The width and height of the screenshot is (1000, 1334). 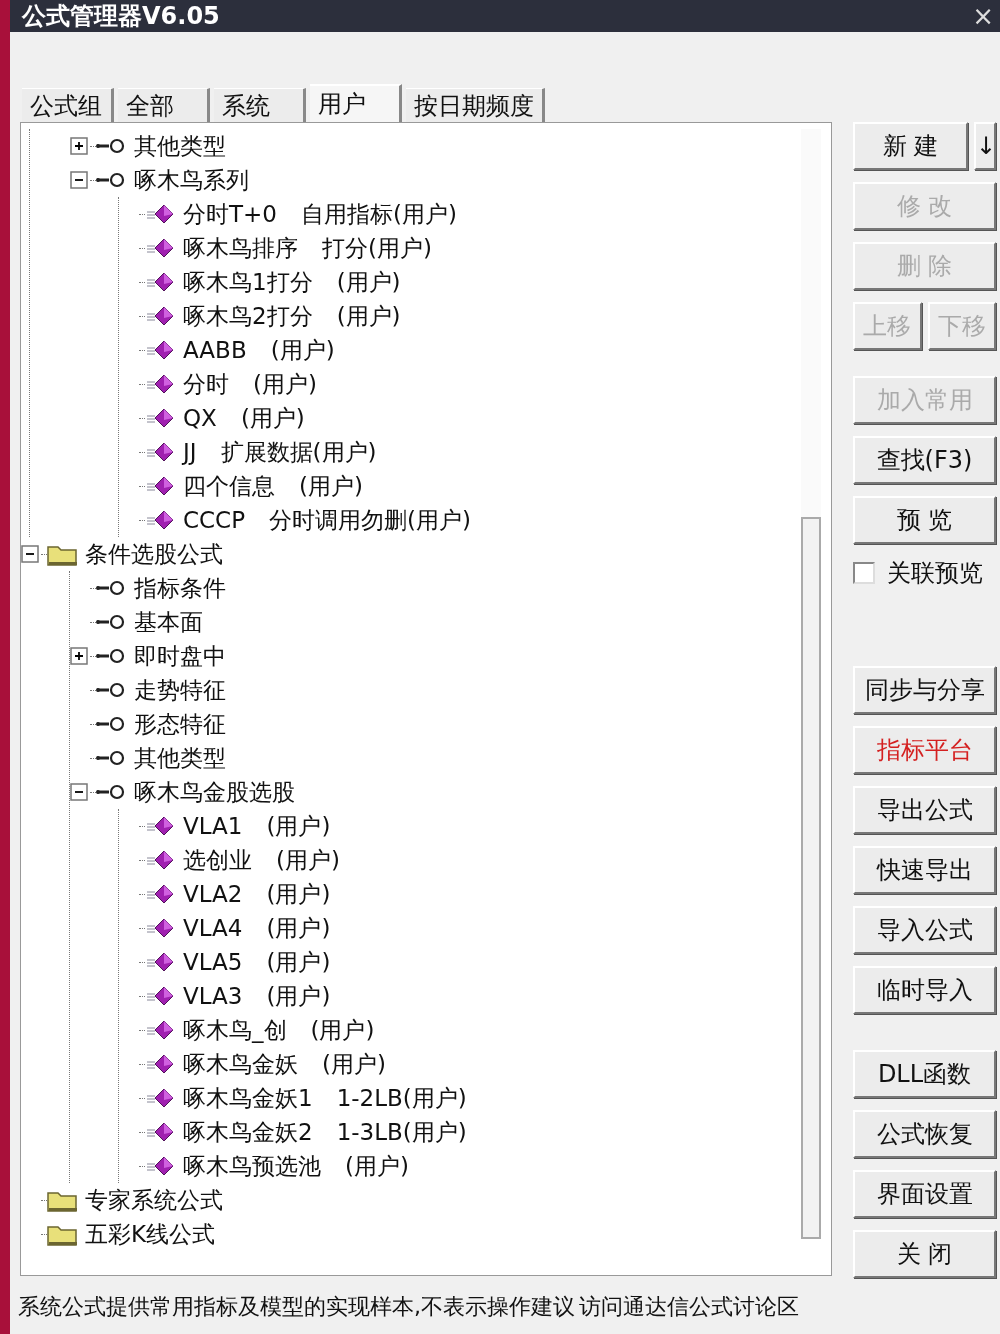 What do you see at coordinates (240, 248) in the screenshot?
I see `formula-name: 啄木鸟排序` at bounding box center [240, 248].